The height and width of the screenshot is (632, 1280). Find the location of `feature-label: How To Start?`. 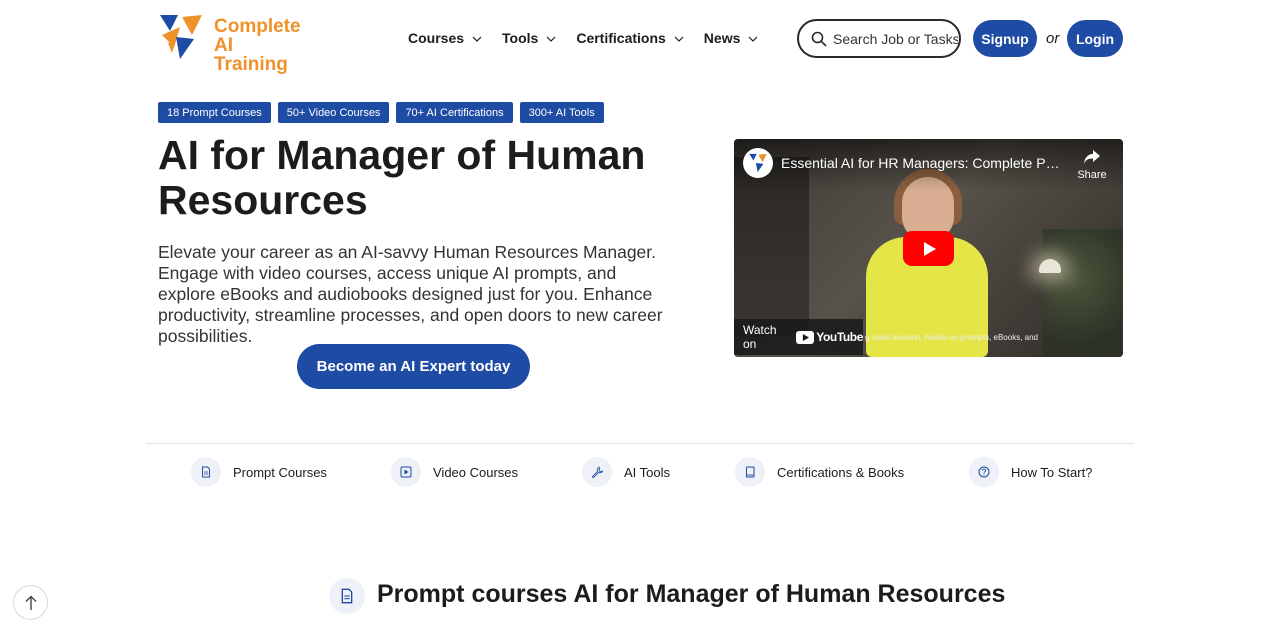

feature-label: How To Start? is located at coordinates (1052, 472).